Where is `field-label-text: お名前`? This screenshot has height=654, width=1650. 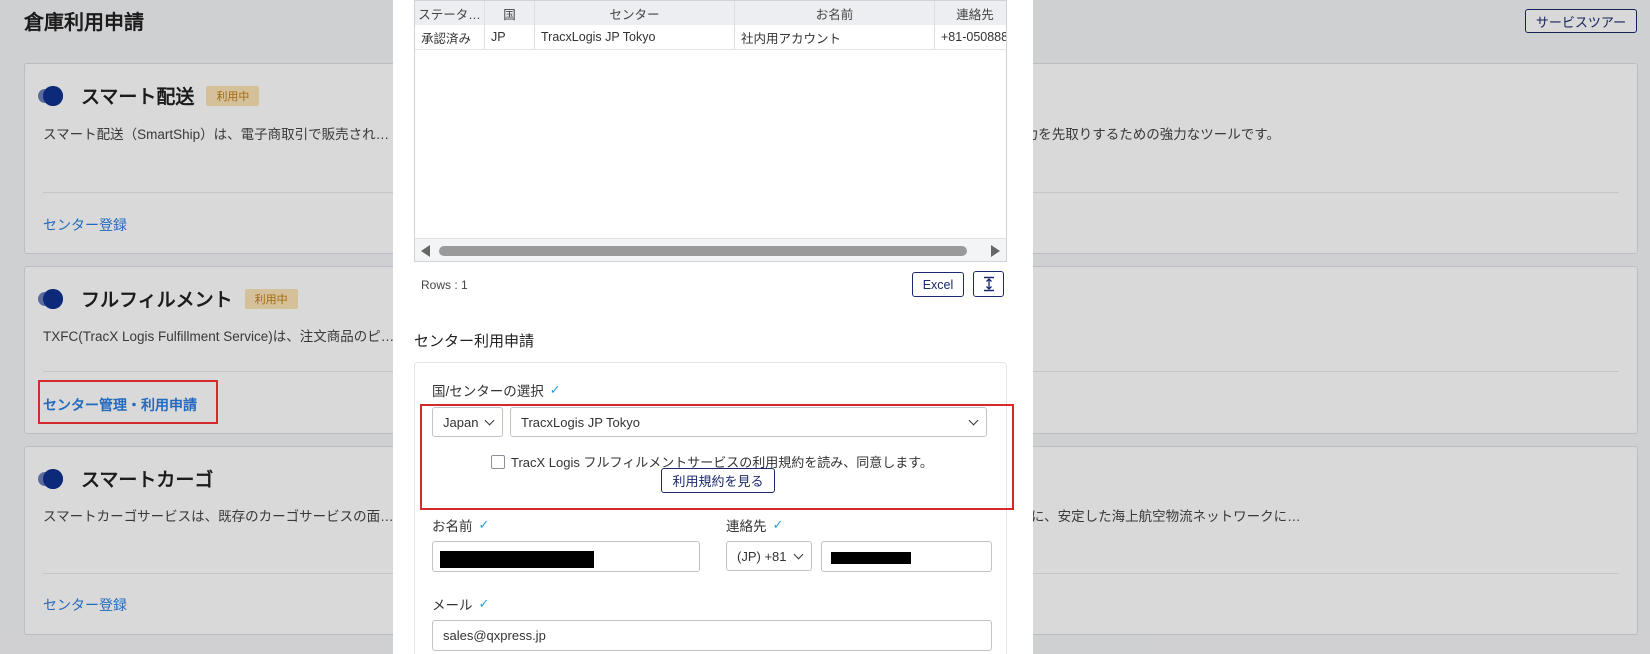 field-label-text: お名前 is located at coordinates (452, 526).